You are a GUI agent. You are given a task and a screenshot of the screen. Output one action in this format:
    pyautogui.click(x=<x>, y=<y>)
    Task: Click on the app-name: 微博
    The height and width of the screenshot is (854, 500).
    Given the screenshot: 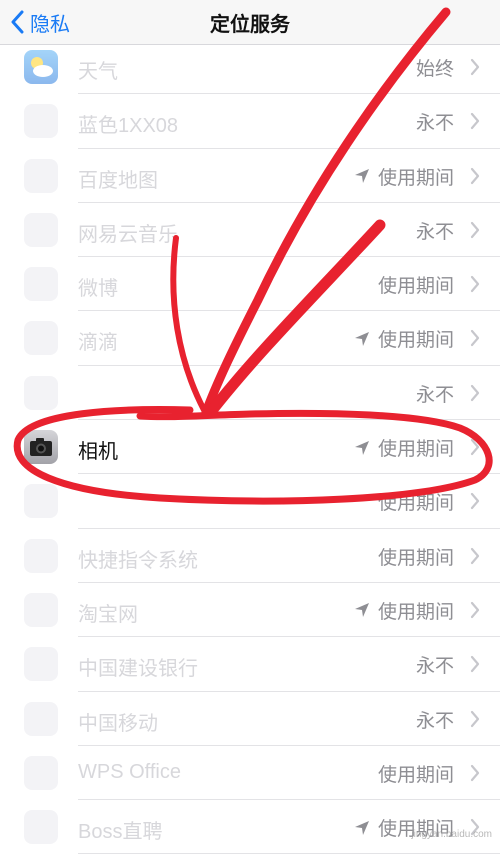 What is the action you would take?
    pyautogui.click(x=98, y=289)
    